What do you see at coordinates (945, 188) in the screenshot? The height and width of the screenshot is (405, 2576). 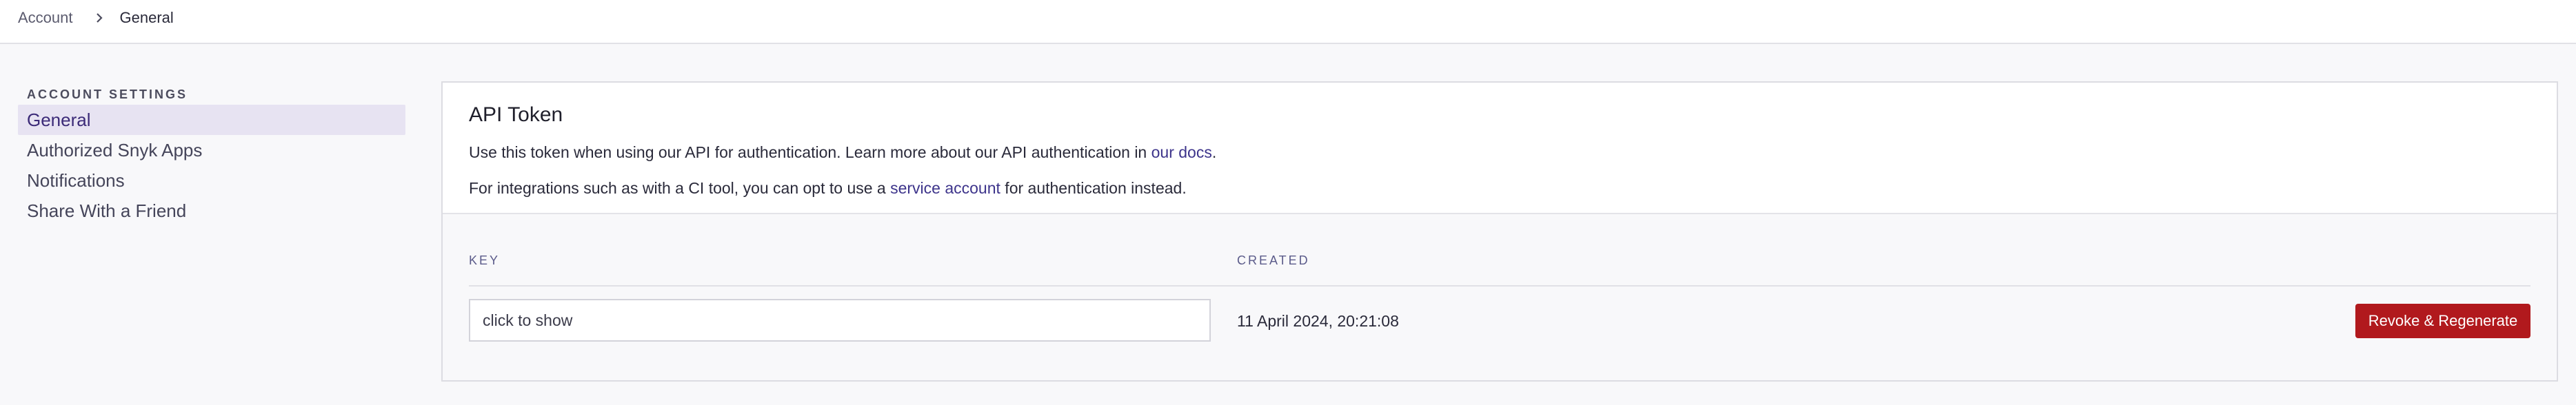 I see `service-account-link: service account` at bounding box center [945, 188].